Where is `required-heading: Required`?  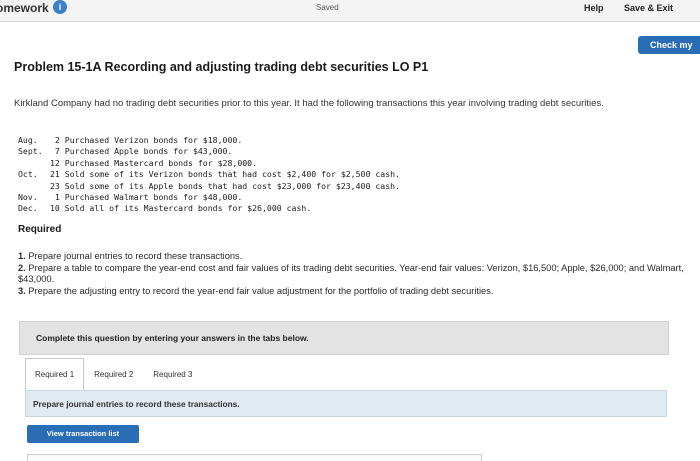 required-heading: Required is located at coordinates (40, 229).